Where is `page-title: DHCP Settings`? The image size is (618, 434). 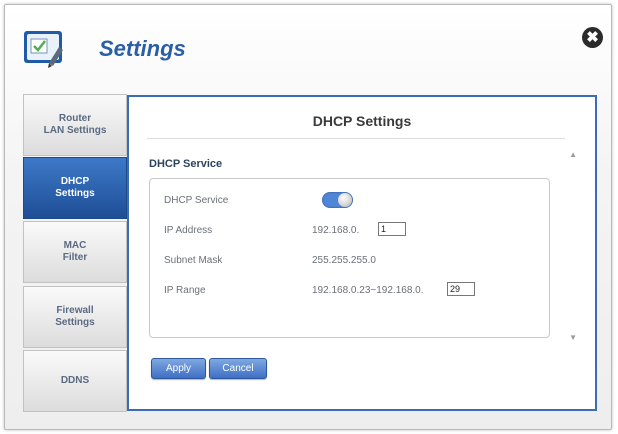 page-title: DHCP Settings is located at coordinates (362, 121).